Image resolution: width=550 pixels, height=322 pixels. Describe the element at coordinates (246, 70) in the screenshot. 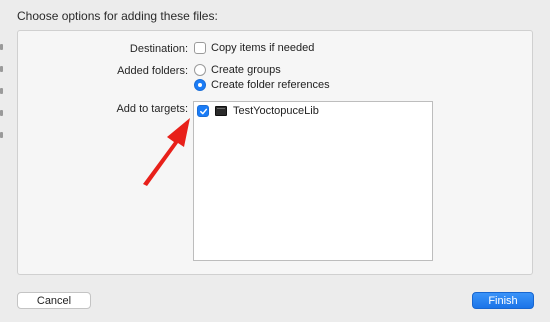

I see `create-groups-label: Create groups` at that location.